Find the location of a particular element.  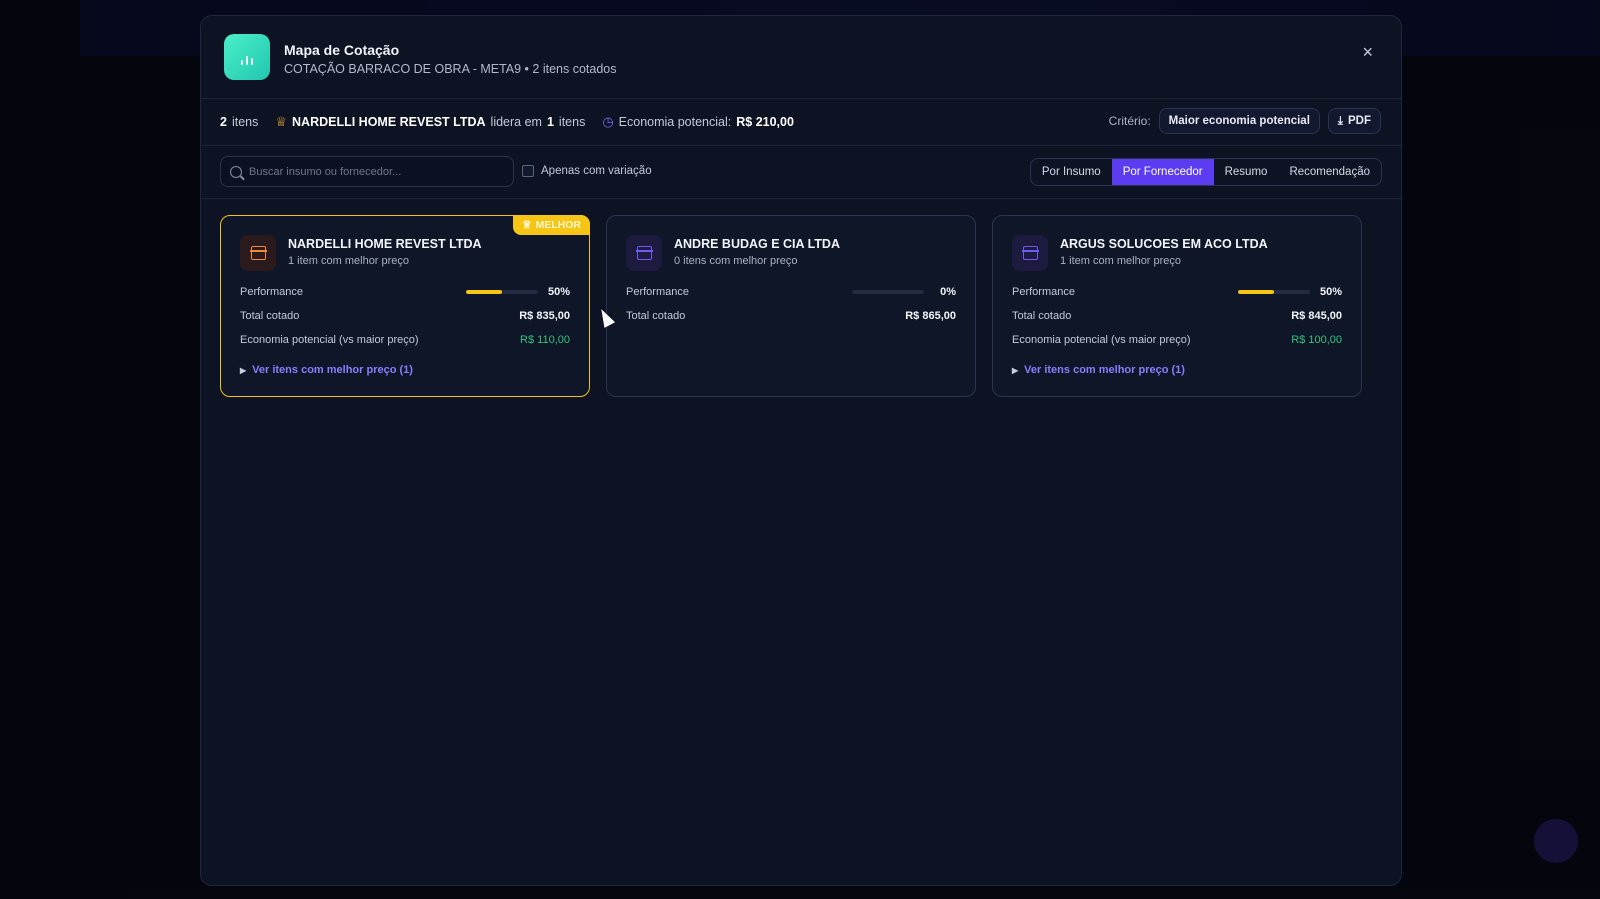

economy-value: R$ 110,00 is located at coordinates (545, 340).